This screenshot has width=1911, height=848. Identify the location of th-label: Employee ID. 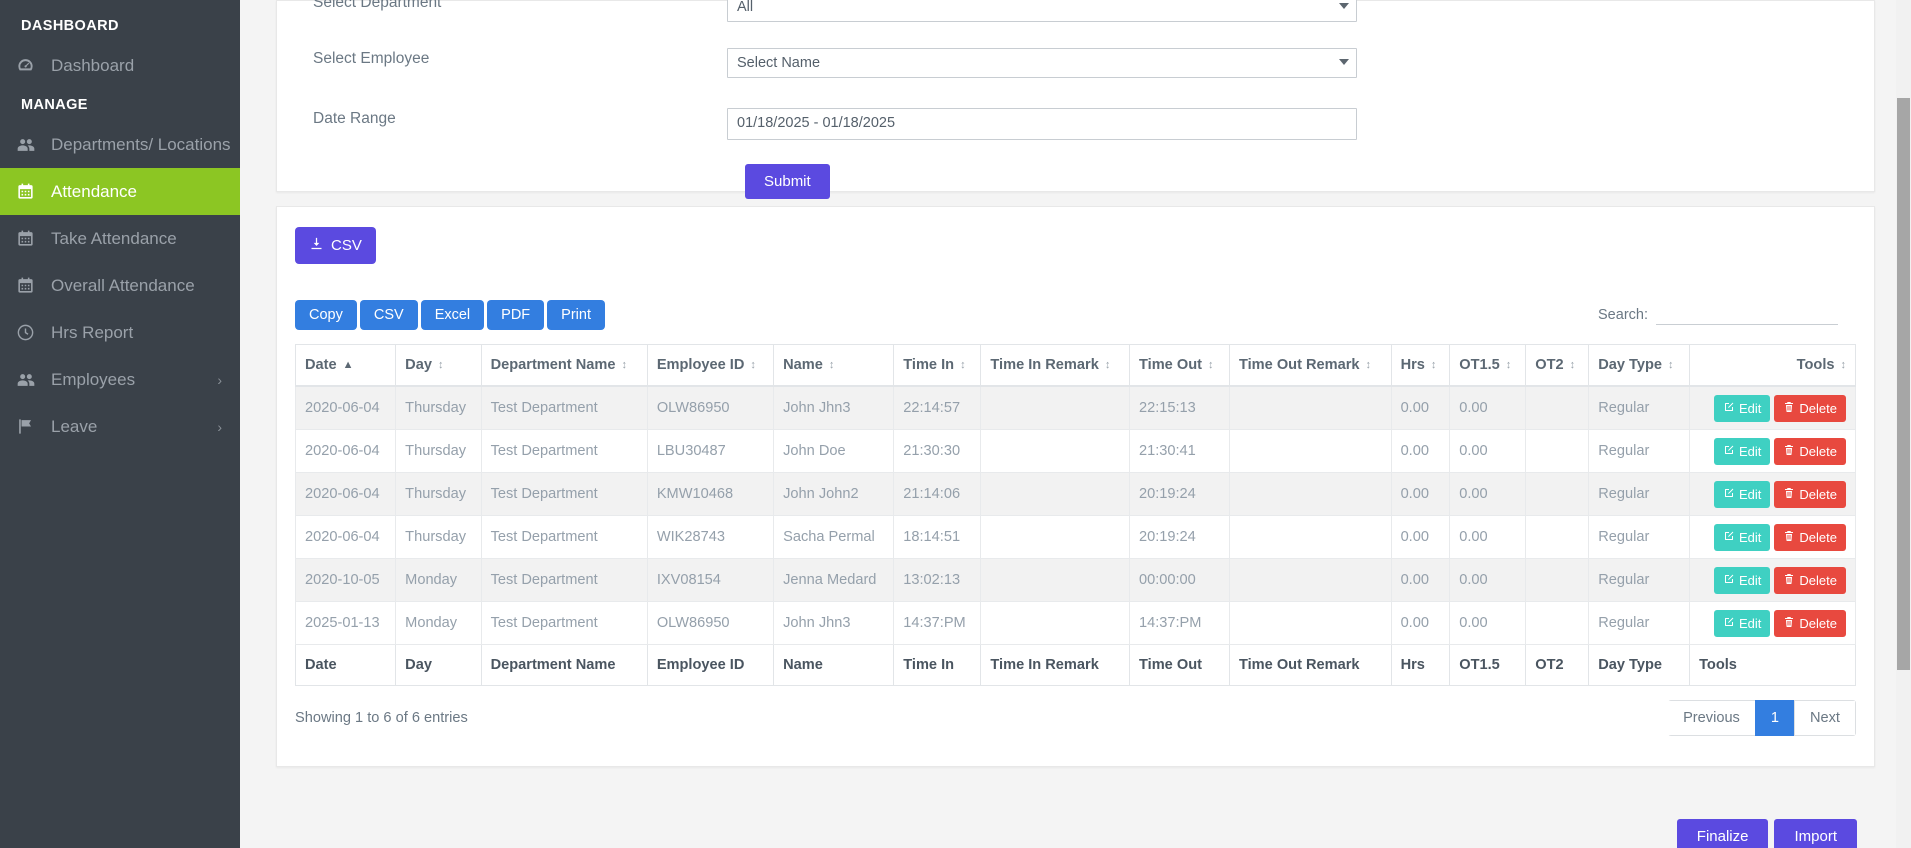
(700, 365).